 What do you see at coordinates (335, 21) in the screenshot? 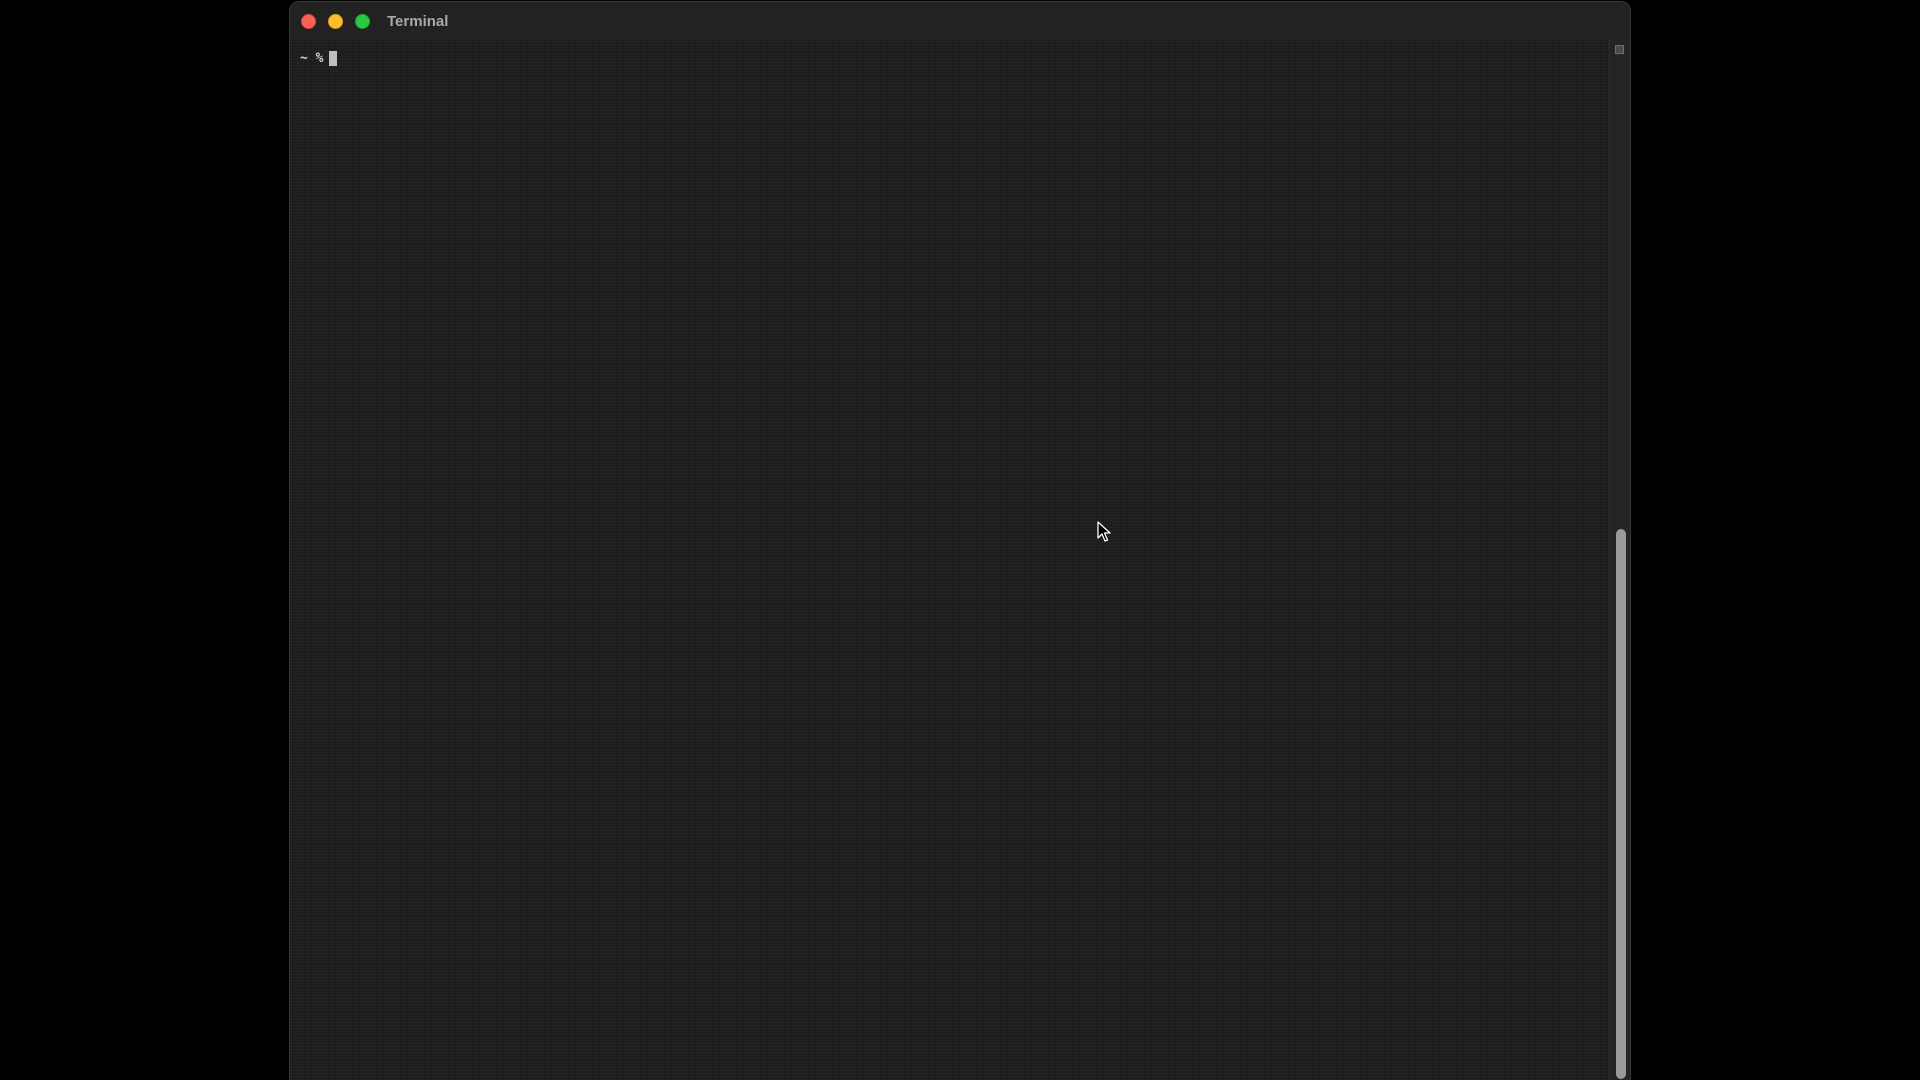
I see `minimize-icon` at bounding box center [335, 21].